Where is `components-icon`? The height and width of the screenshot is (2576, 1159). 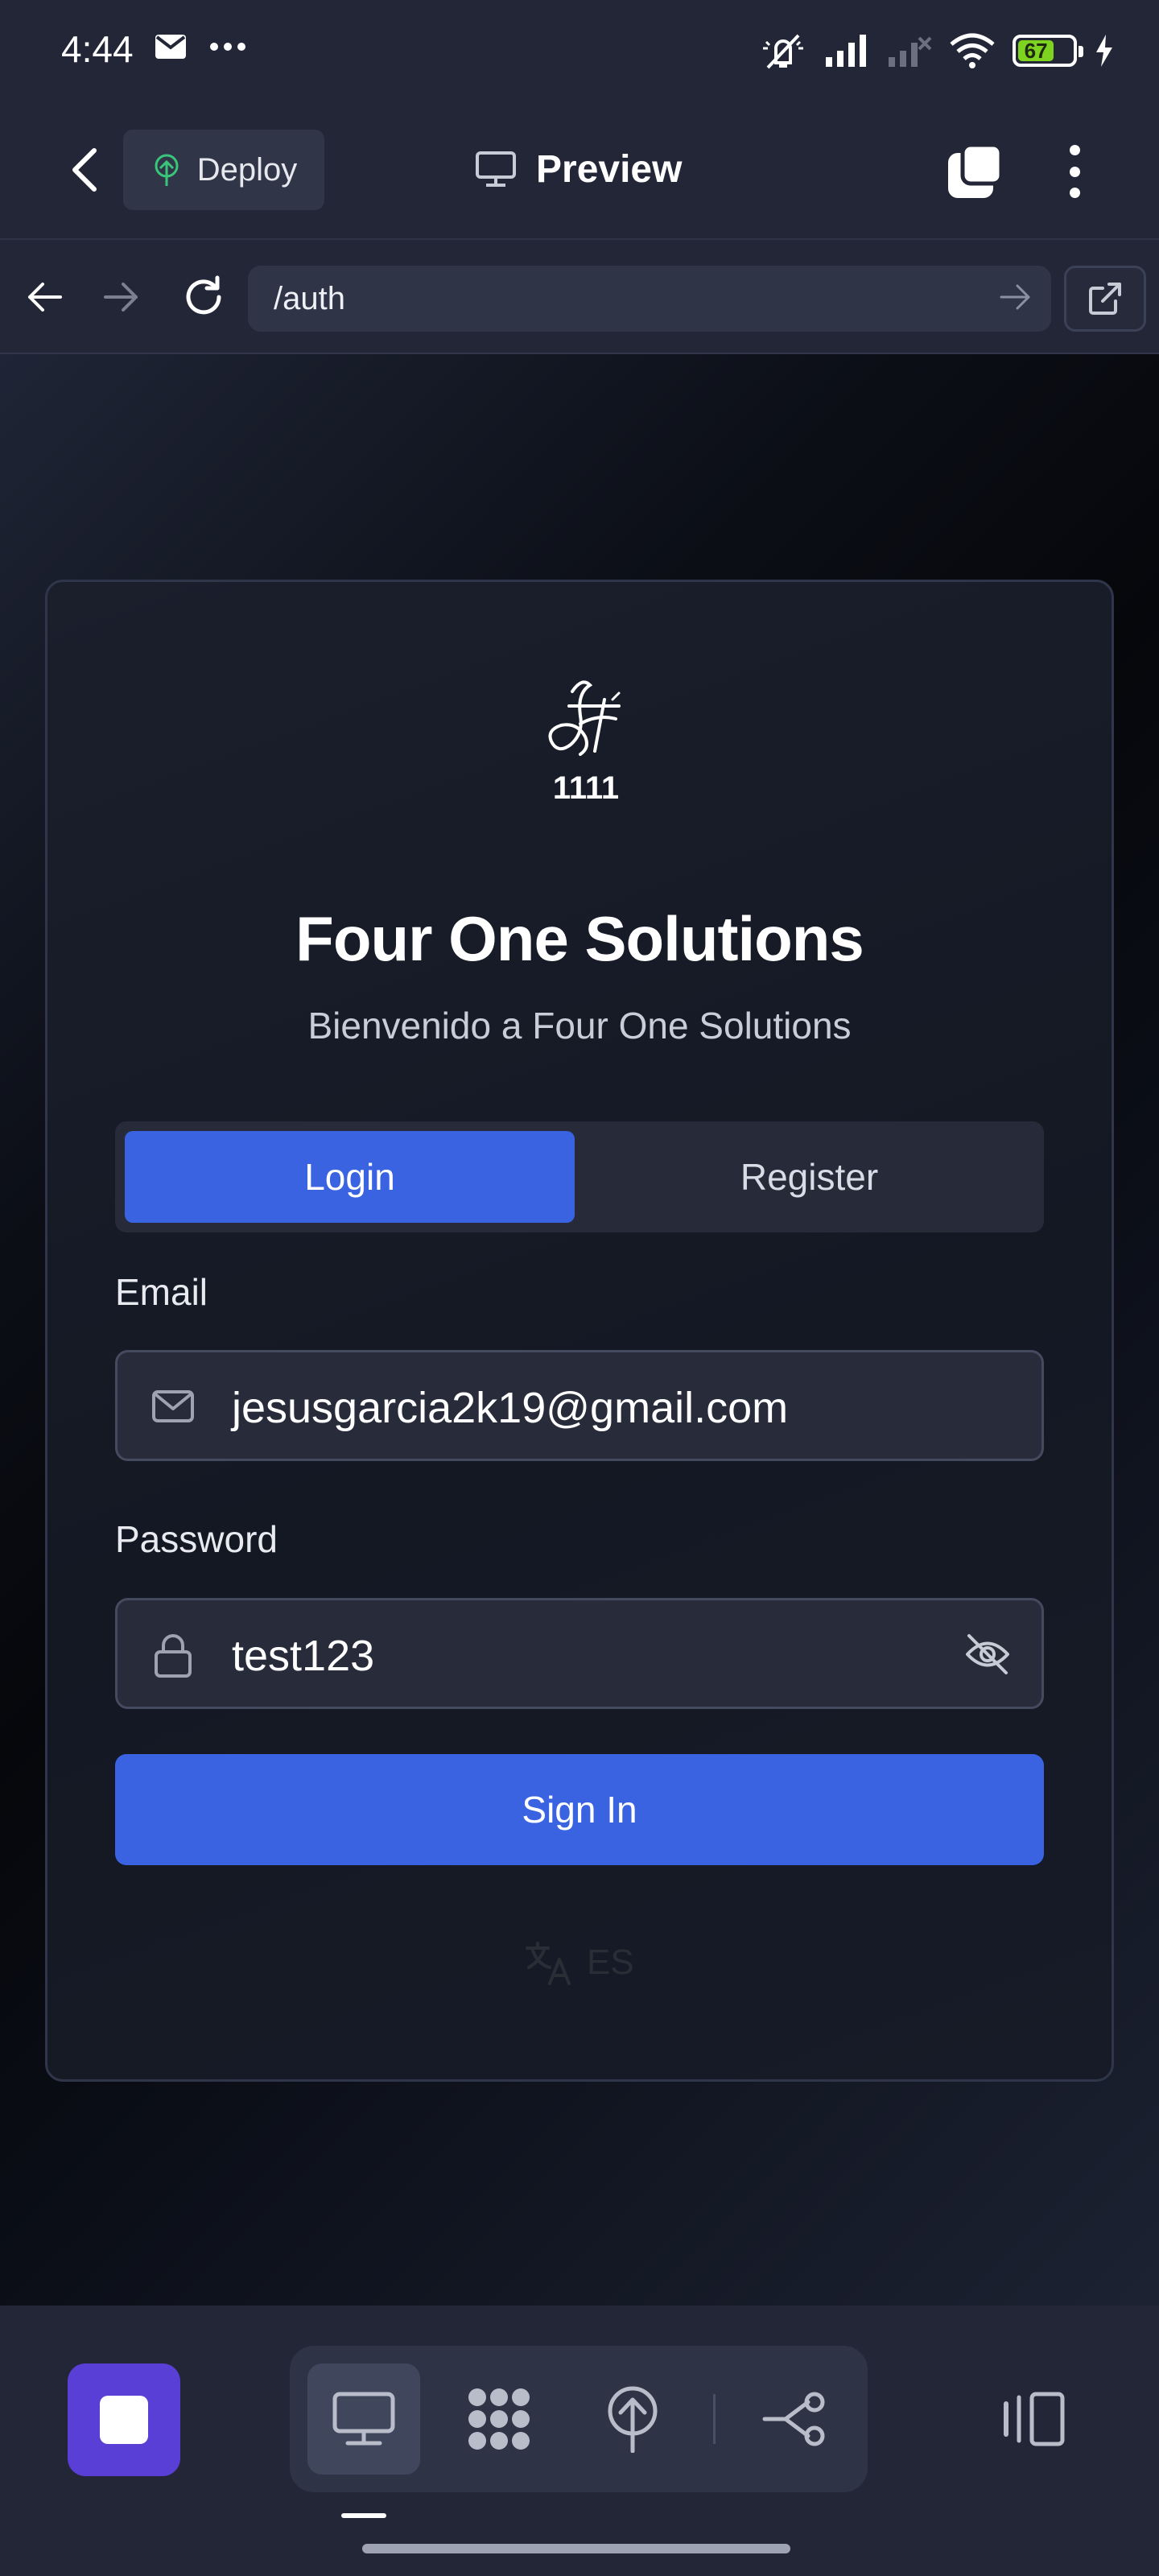 components-icon is located at coordinates (499, 2419).